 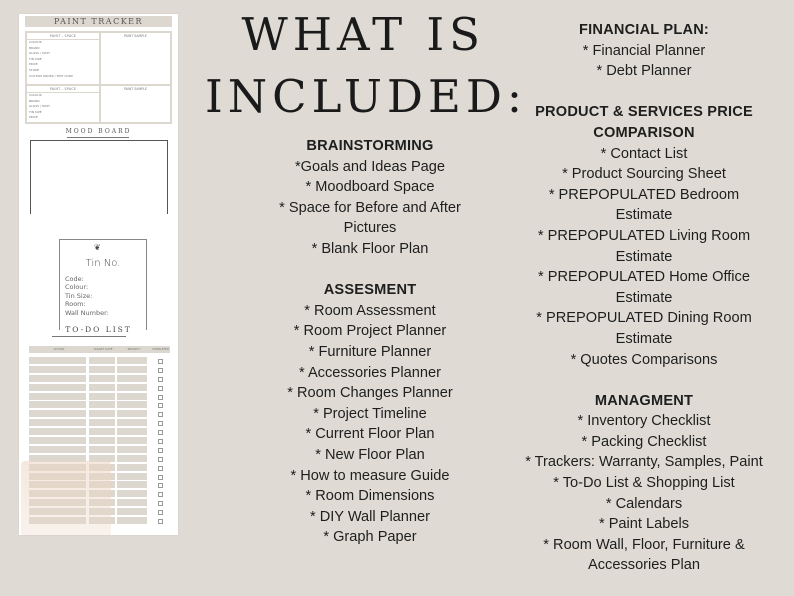 I want to click on list-item: * Financial Planner, so click(x=644, y=50).